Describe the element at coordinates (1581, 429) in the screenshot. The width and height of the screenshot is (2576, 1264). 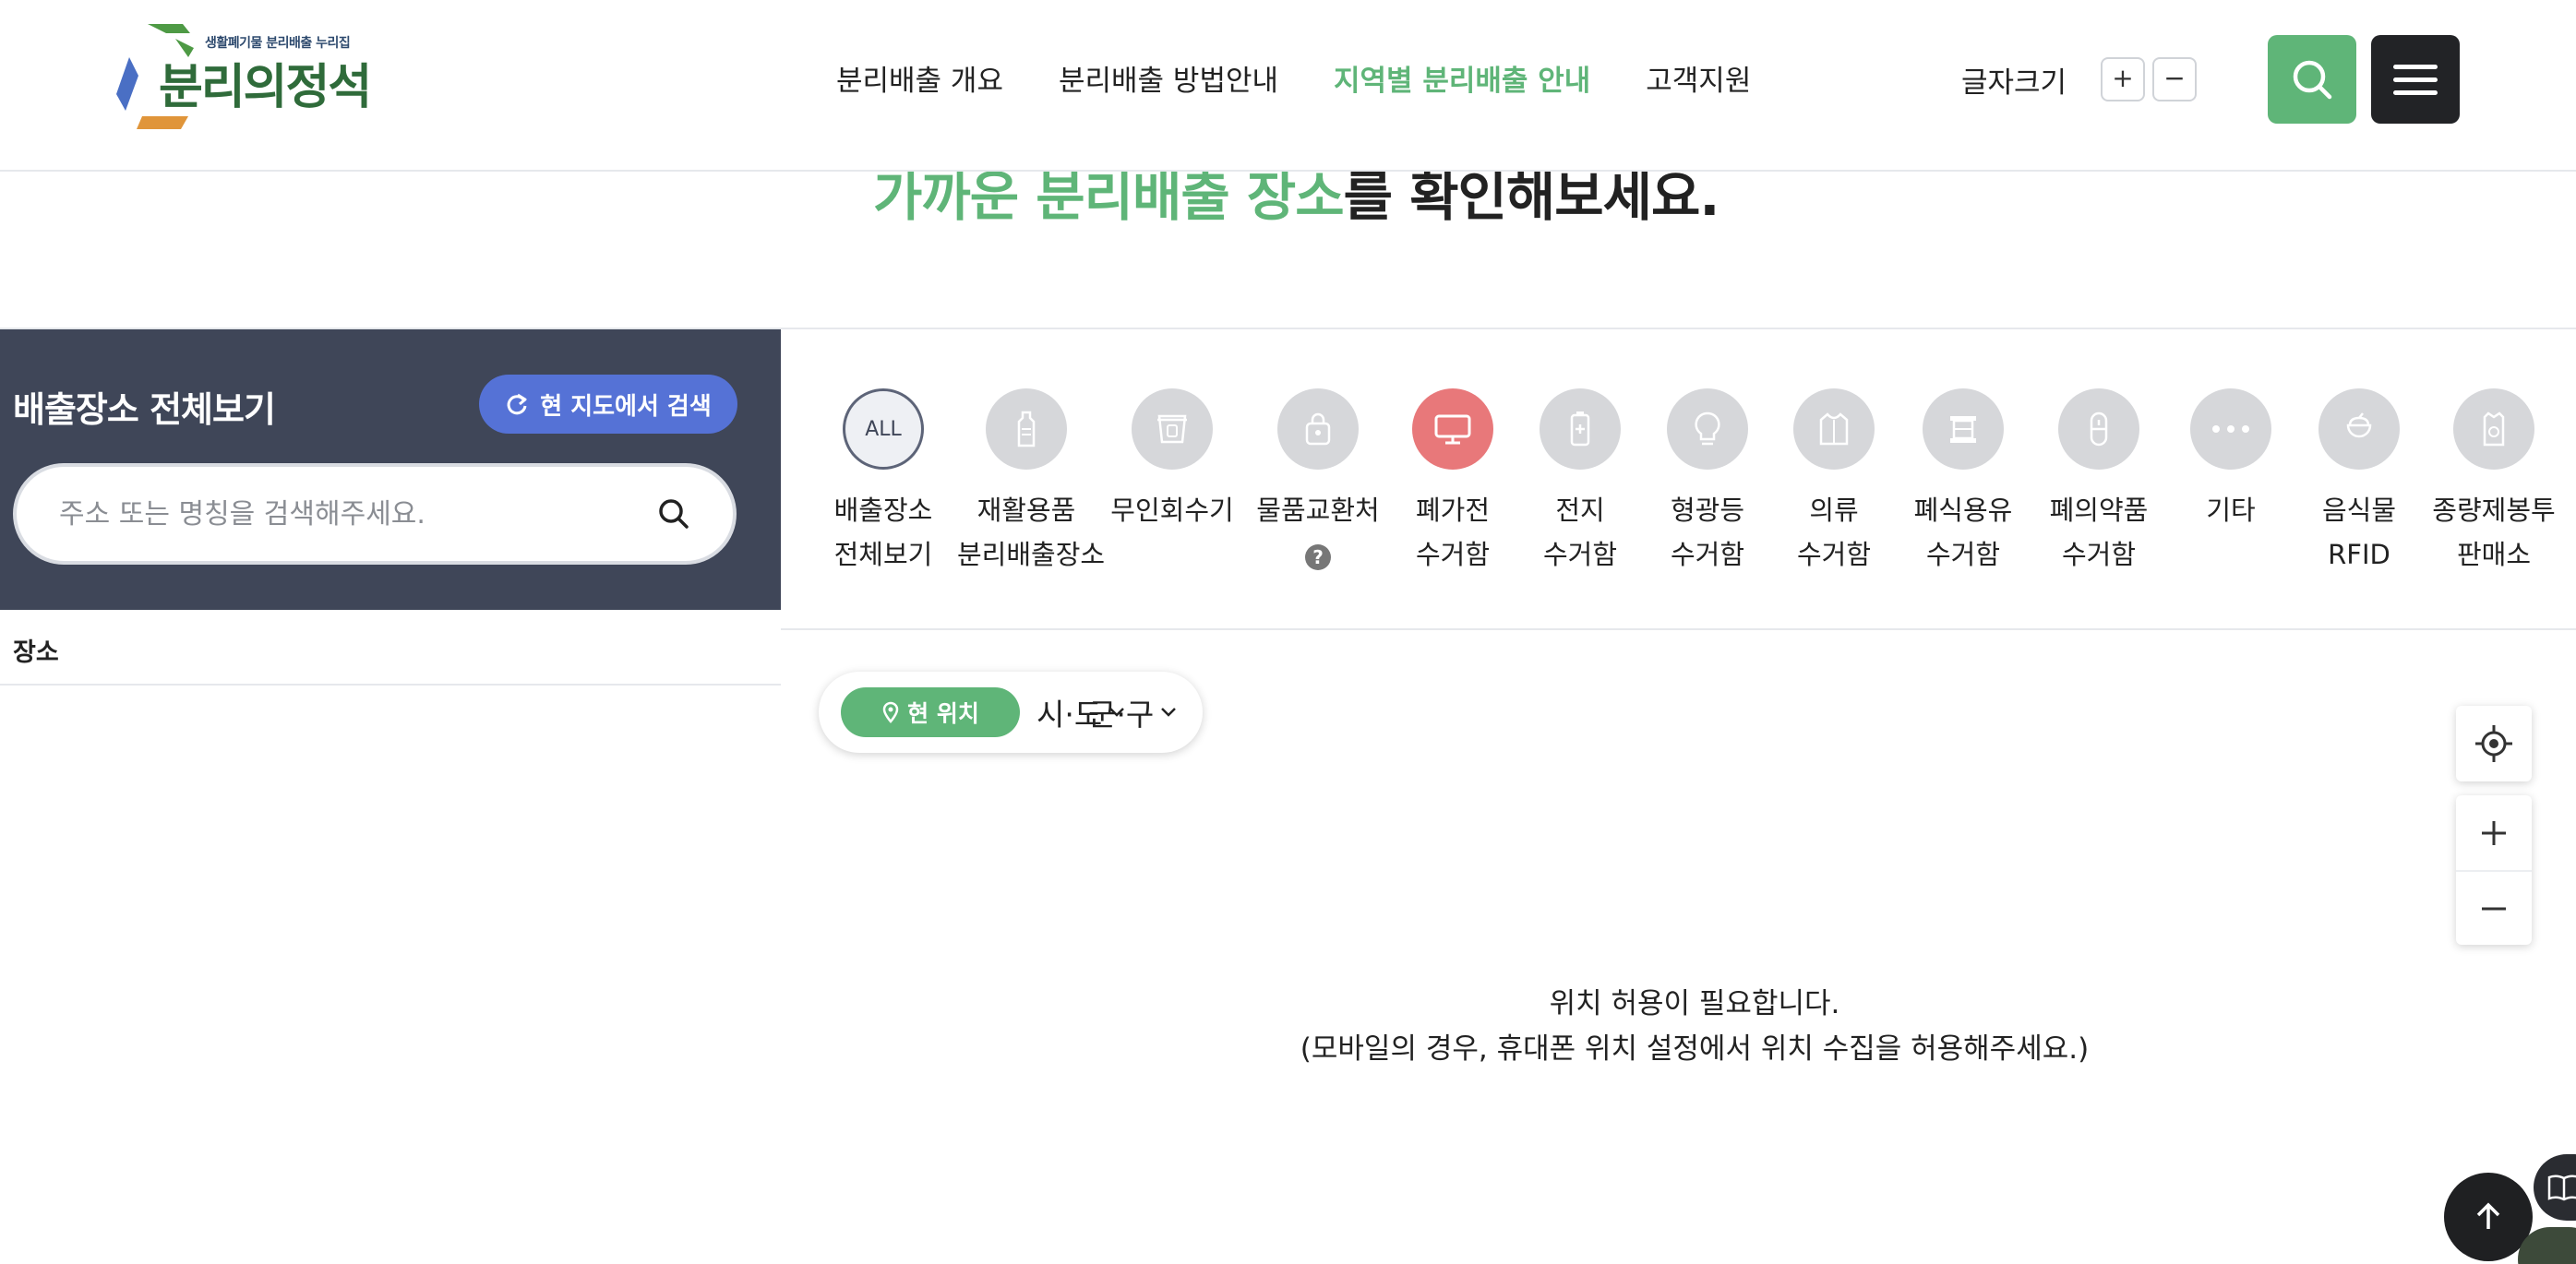
I see `battery-icon` at that location.